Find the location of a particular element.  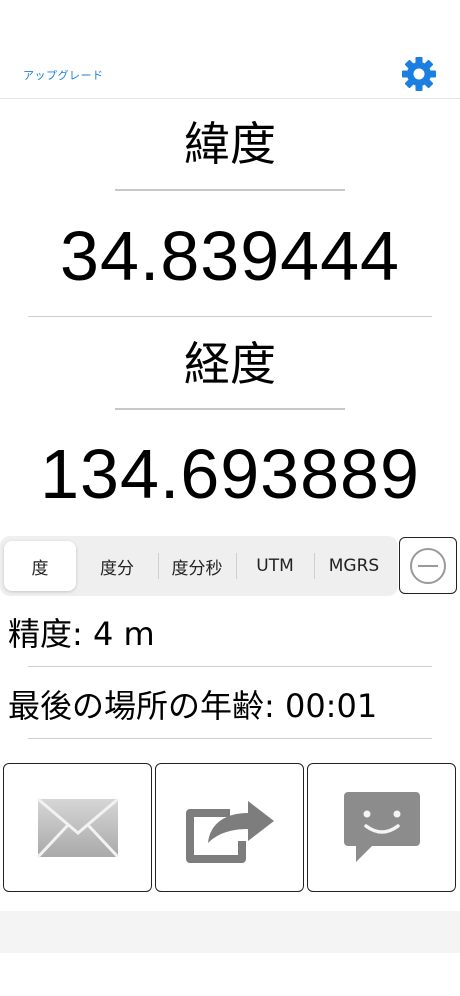

message-button is located at coordinates (381, 827).